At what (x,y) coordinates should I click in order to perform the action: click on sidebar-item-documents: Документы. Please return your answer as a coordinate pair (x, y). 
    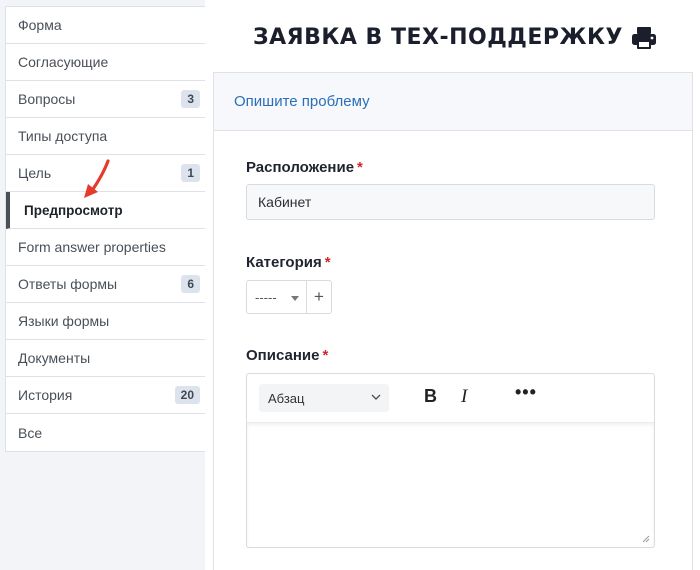
    Looking at the image, I should click on (105, 358).